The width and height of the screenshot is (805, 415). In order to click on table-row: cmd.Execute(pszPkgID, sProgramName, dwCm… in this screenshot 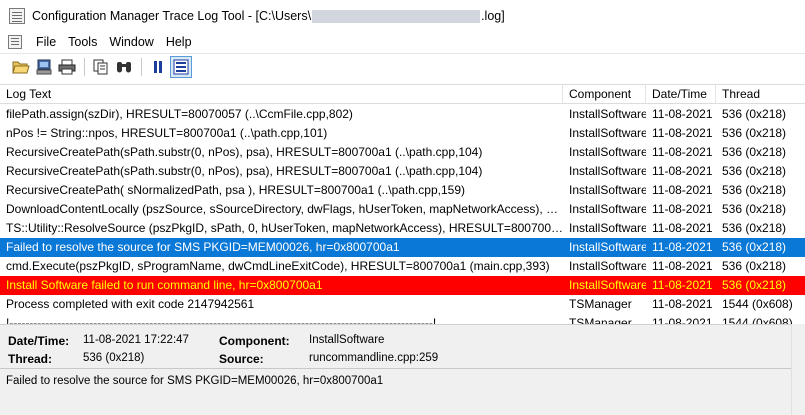, I will do `click(402, 266)`.